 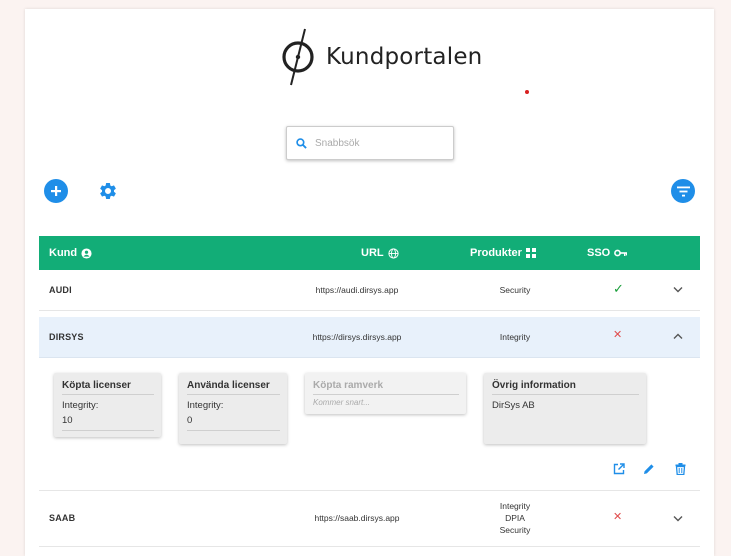 I want to click on used-licenses-card: Använda licenser Integrity: 0, so click(x=233, y=408).